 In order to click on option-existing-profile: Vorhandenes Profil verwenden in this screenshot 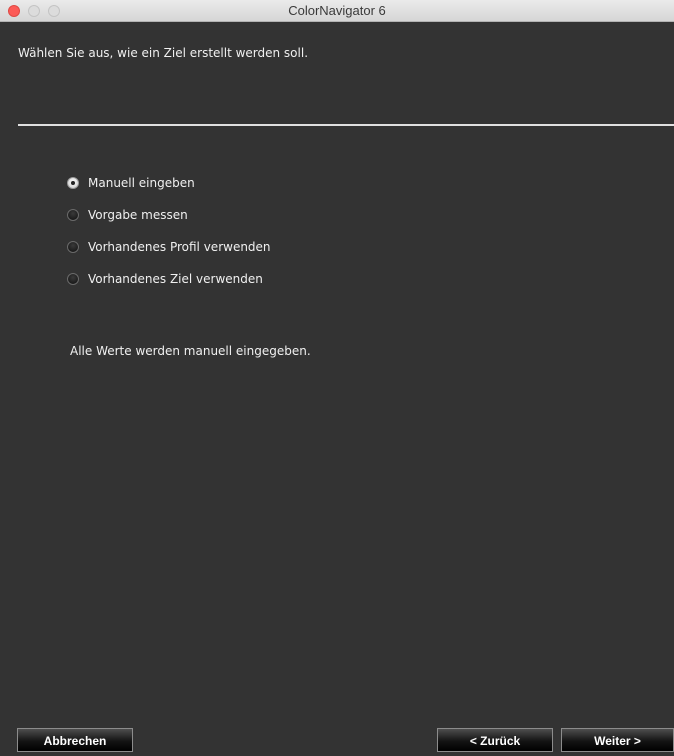, I will do `click(169, 247)`.